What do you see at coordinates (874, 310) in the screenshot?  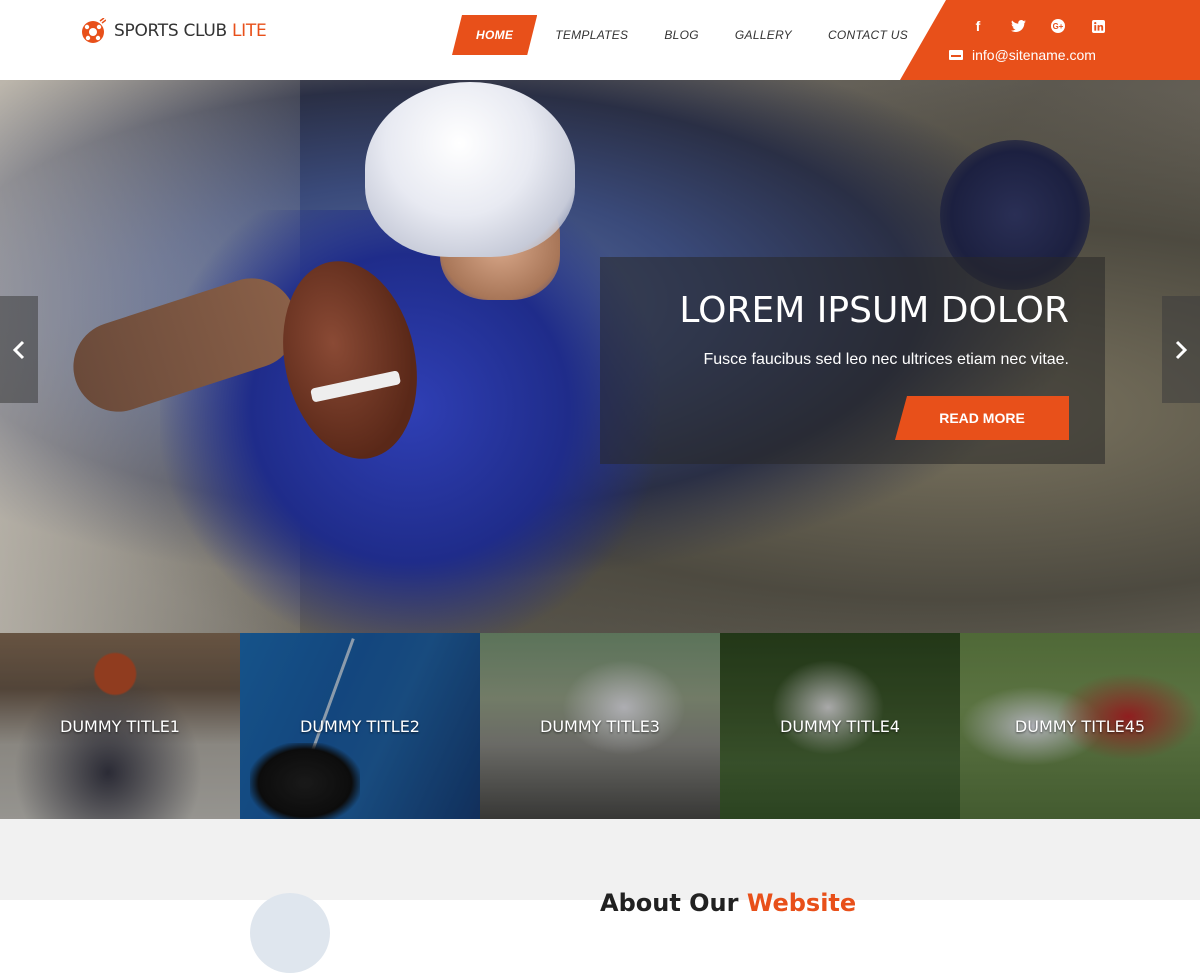 I see `slide-title: LOREM IPSUM DOLOR` at bounding box center [874, 310].